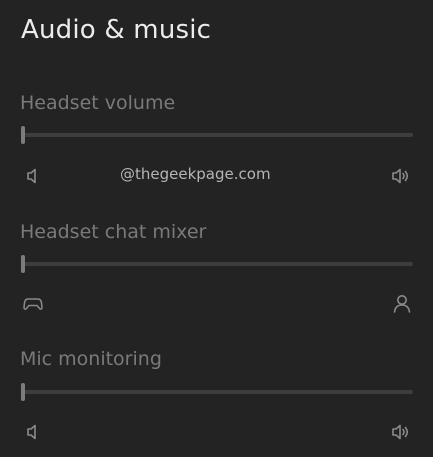  Describe the element at coordinates (402, 303) in the screenshot. I see `person-icon` at that location.